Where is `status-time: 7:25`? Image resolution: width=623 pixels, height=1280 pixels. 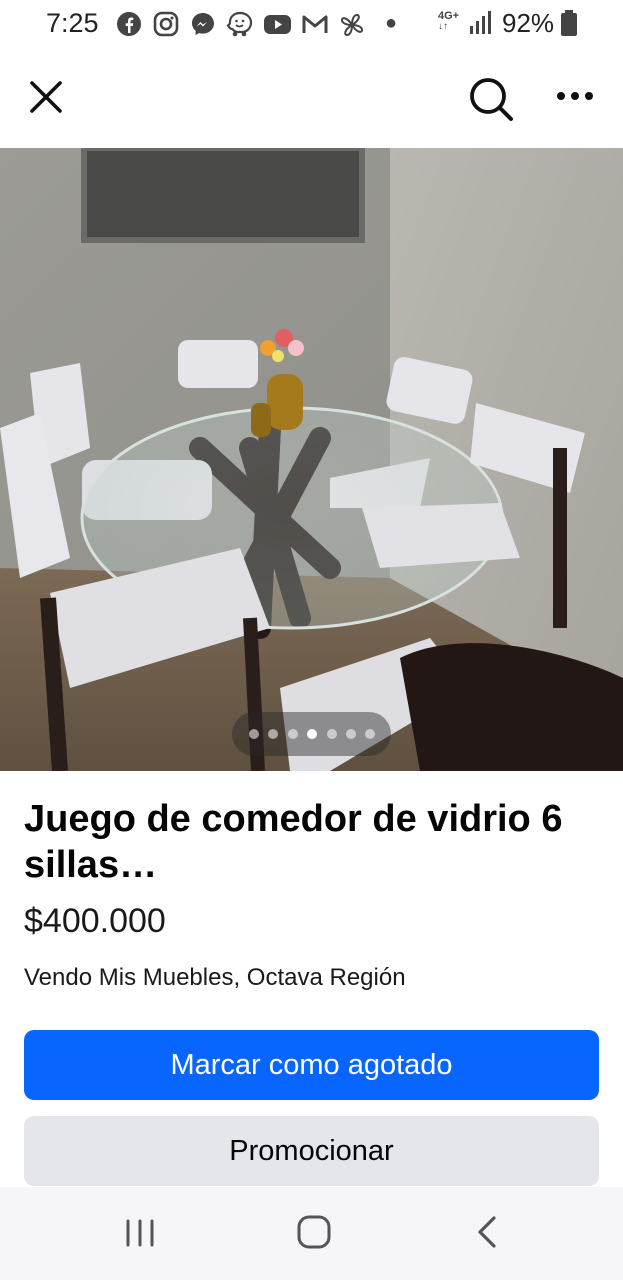
status-time: 7:25 is located at coordinates (72, 23).